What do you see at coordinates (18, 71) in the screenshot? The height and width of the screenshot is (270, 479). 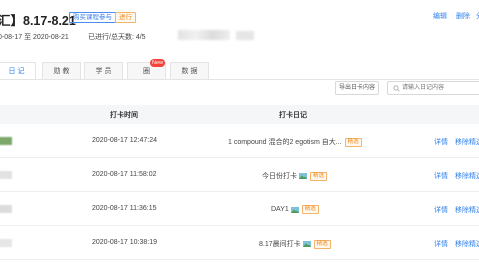 I see `tab-diary: 日 记` at bounding box center [18, 71].